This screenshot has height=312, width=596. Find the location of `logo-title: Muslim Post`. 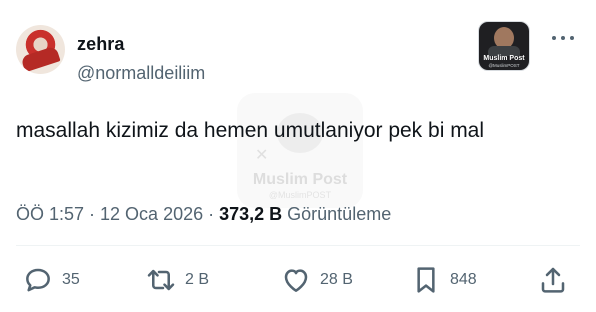

logo-title: Muslim Post is located at coordinates (504, 58).